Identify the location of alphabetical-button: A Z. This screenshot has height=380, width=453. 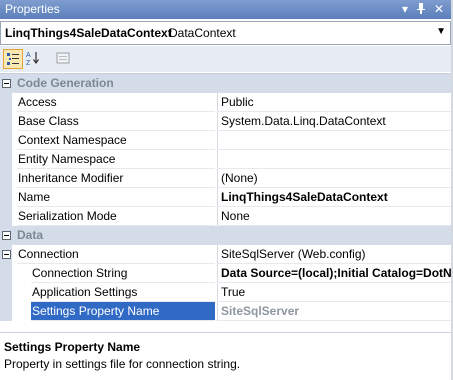
(34, 59).